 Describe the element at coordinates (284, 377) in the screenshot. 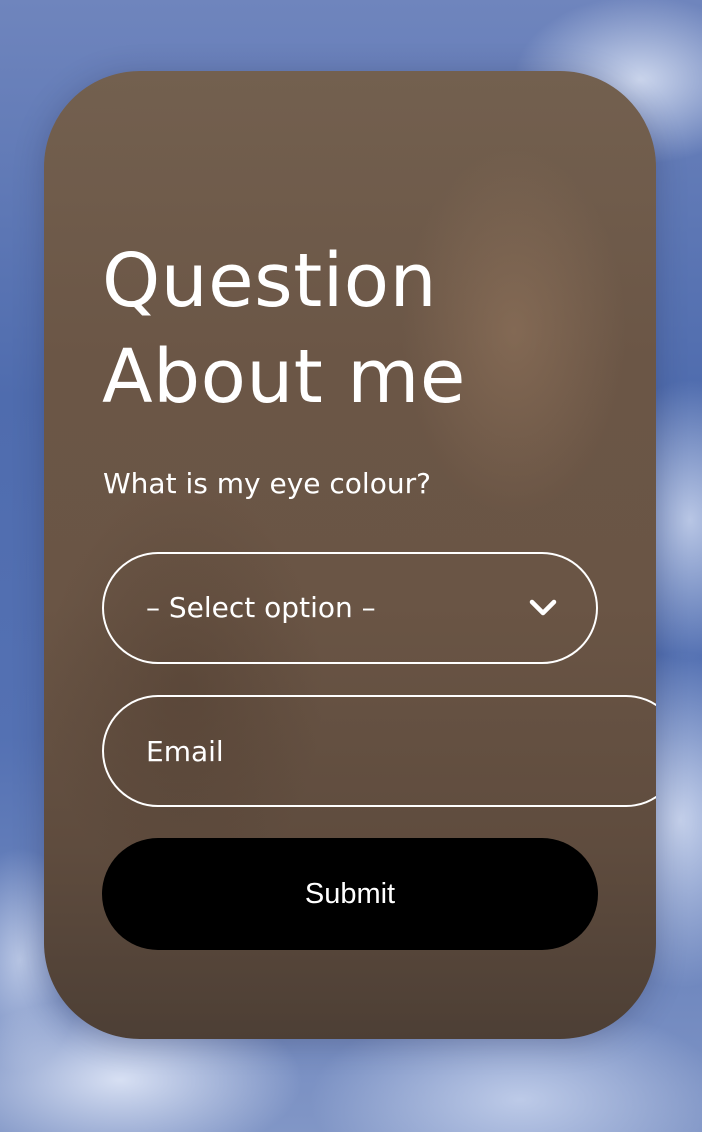

I see `form-title-line-2: About me` at that location.